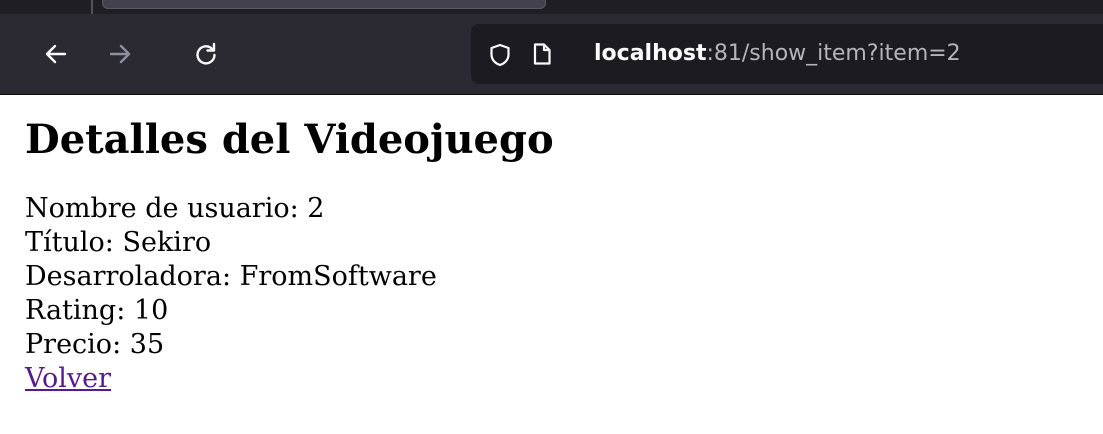 The height and width of the screenshot is (434, 1103). I want to click on detail-value: 2, so click(316, 208).